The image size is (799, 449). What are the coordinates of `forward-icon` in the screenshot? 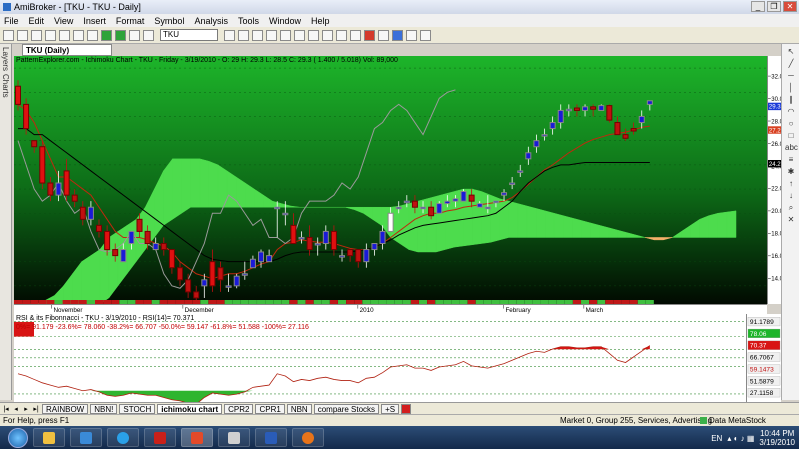 It's located at (120, 35).